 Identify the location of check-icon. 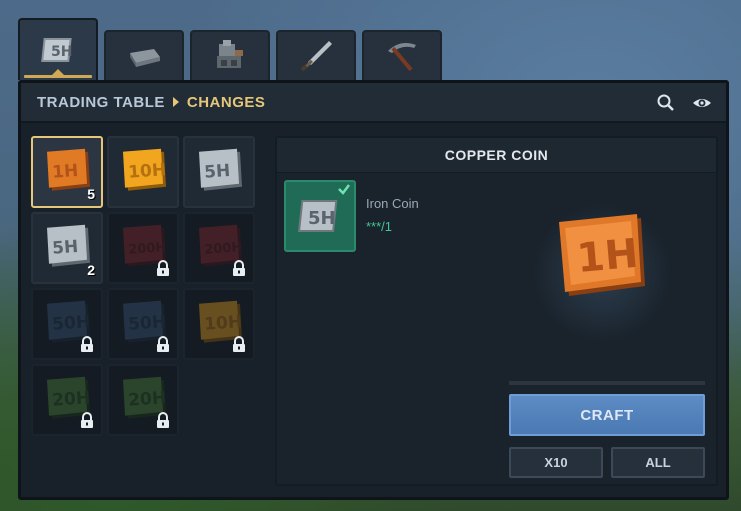
(344, 189).